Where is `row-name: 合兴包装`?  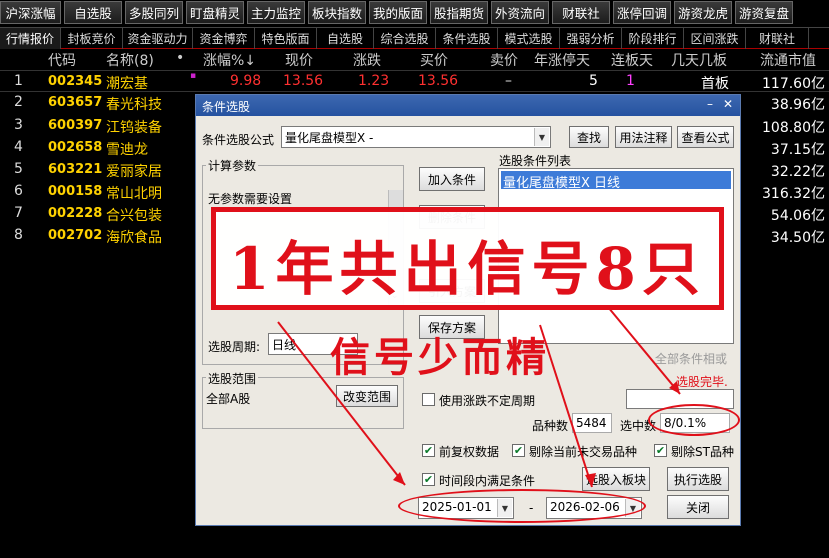 row-name: 合兴包装 is located at coordinates (134, 216).